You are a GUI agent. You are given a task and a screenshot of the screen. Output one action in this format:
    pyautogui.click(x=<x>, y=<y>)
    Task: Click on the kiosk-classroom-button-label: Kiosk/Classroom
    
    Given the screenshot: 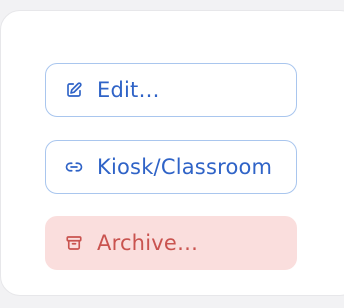 What is the action you would take?
    pyautogui.click(x=185, y=167)
    